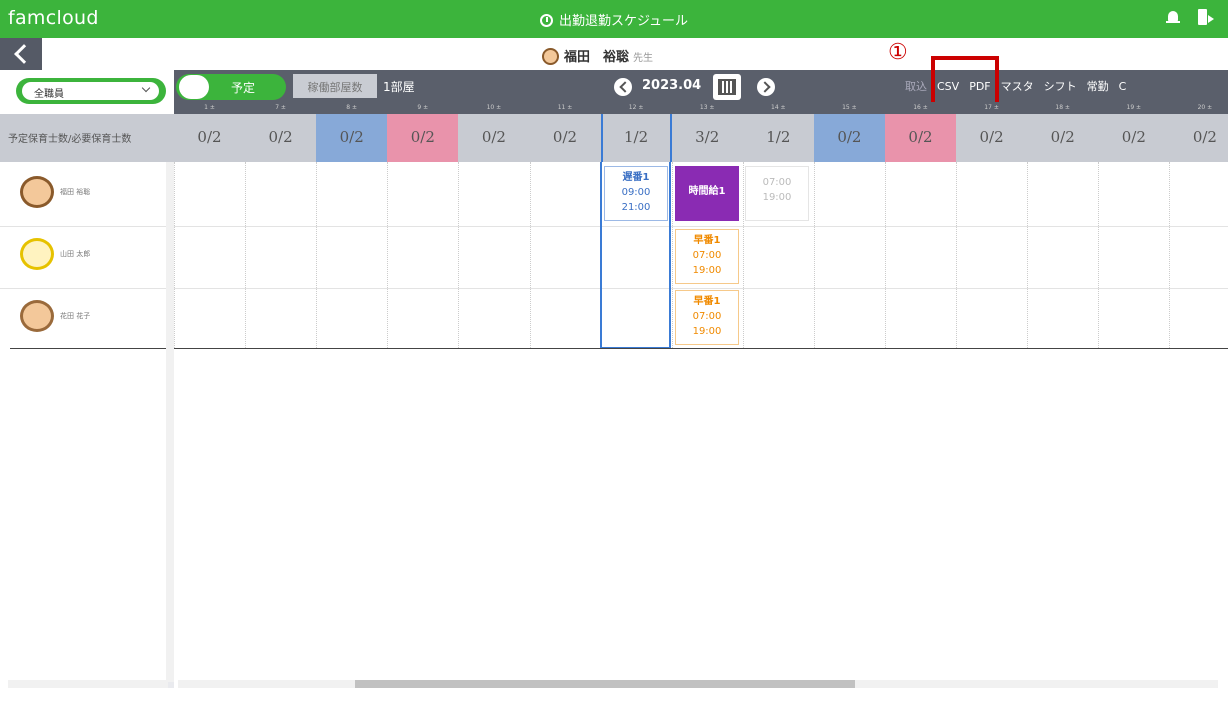  I want to click on c-button: C, so click(1123, 86).